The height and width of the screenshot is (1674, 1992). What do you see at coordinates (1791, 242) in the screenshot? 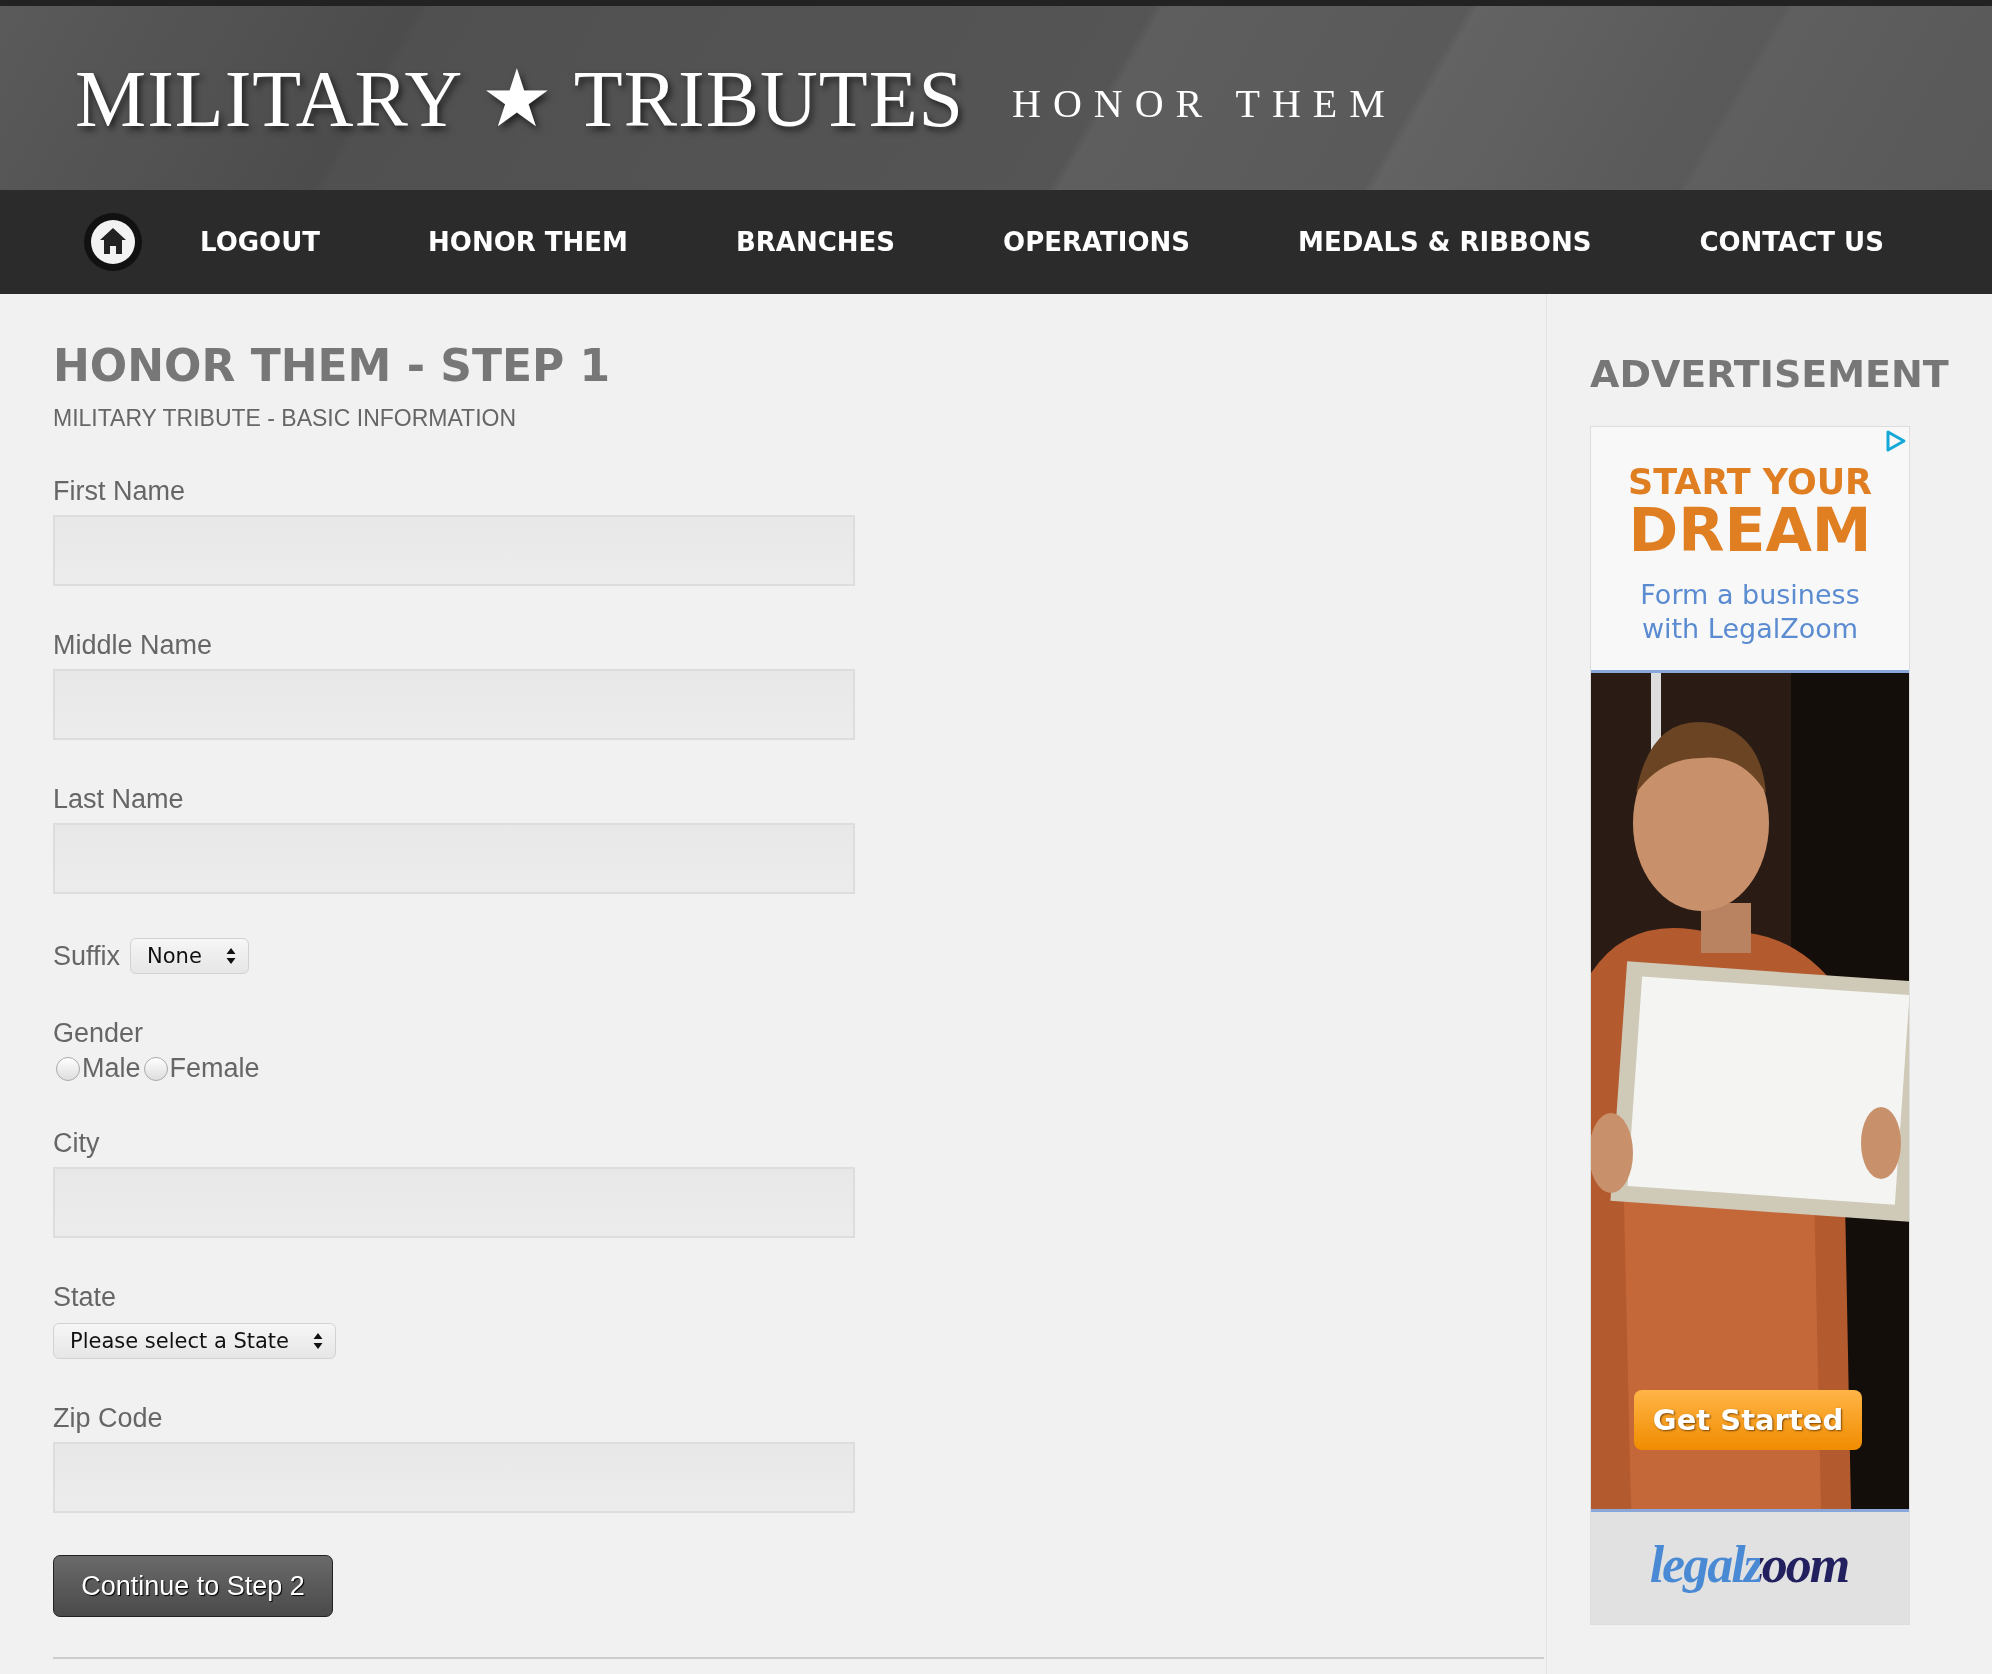
I see `nav-link: CONTACT US` at bounding box center [1791, 242].